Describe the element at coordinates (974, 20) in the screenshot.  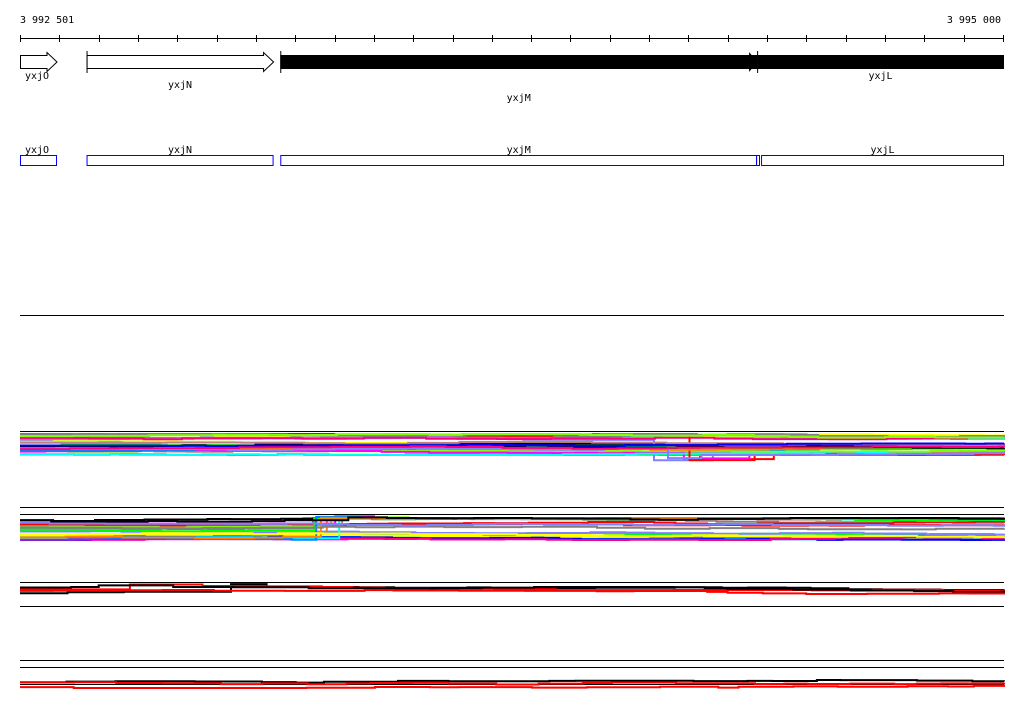
I see `ruler-end-label: 3 995 000` at that location.